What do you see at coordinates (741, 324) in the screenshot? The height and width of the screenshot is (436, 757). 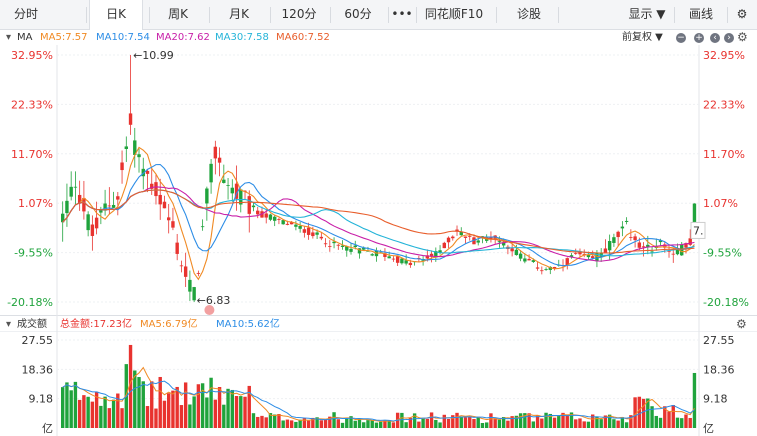 I see `volume-settings-gear-icon: ⚙` at bounding box center [741, 324].